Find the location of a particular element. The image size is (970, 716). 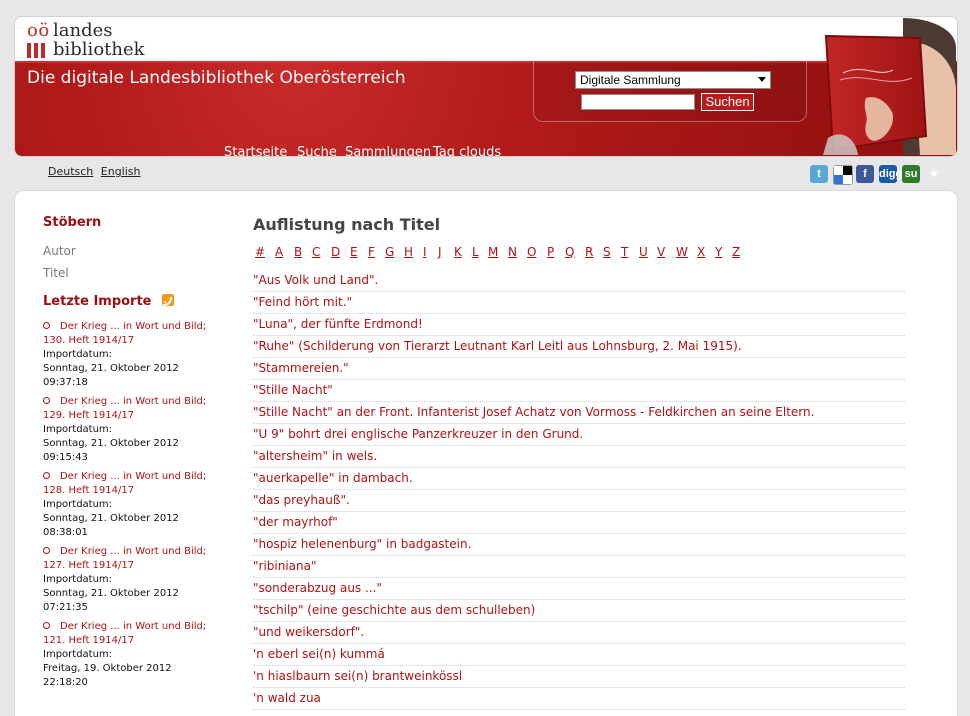

alpha-v: V is located at coordinates (661, 252).